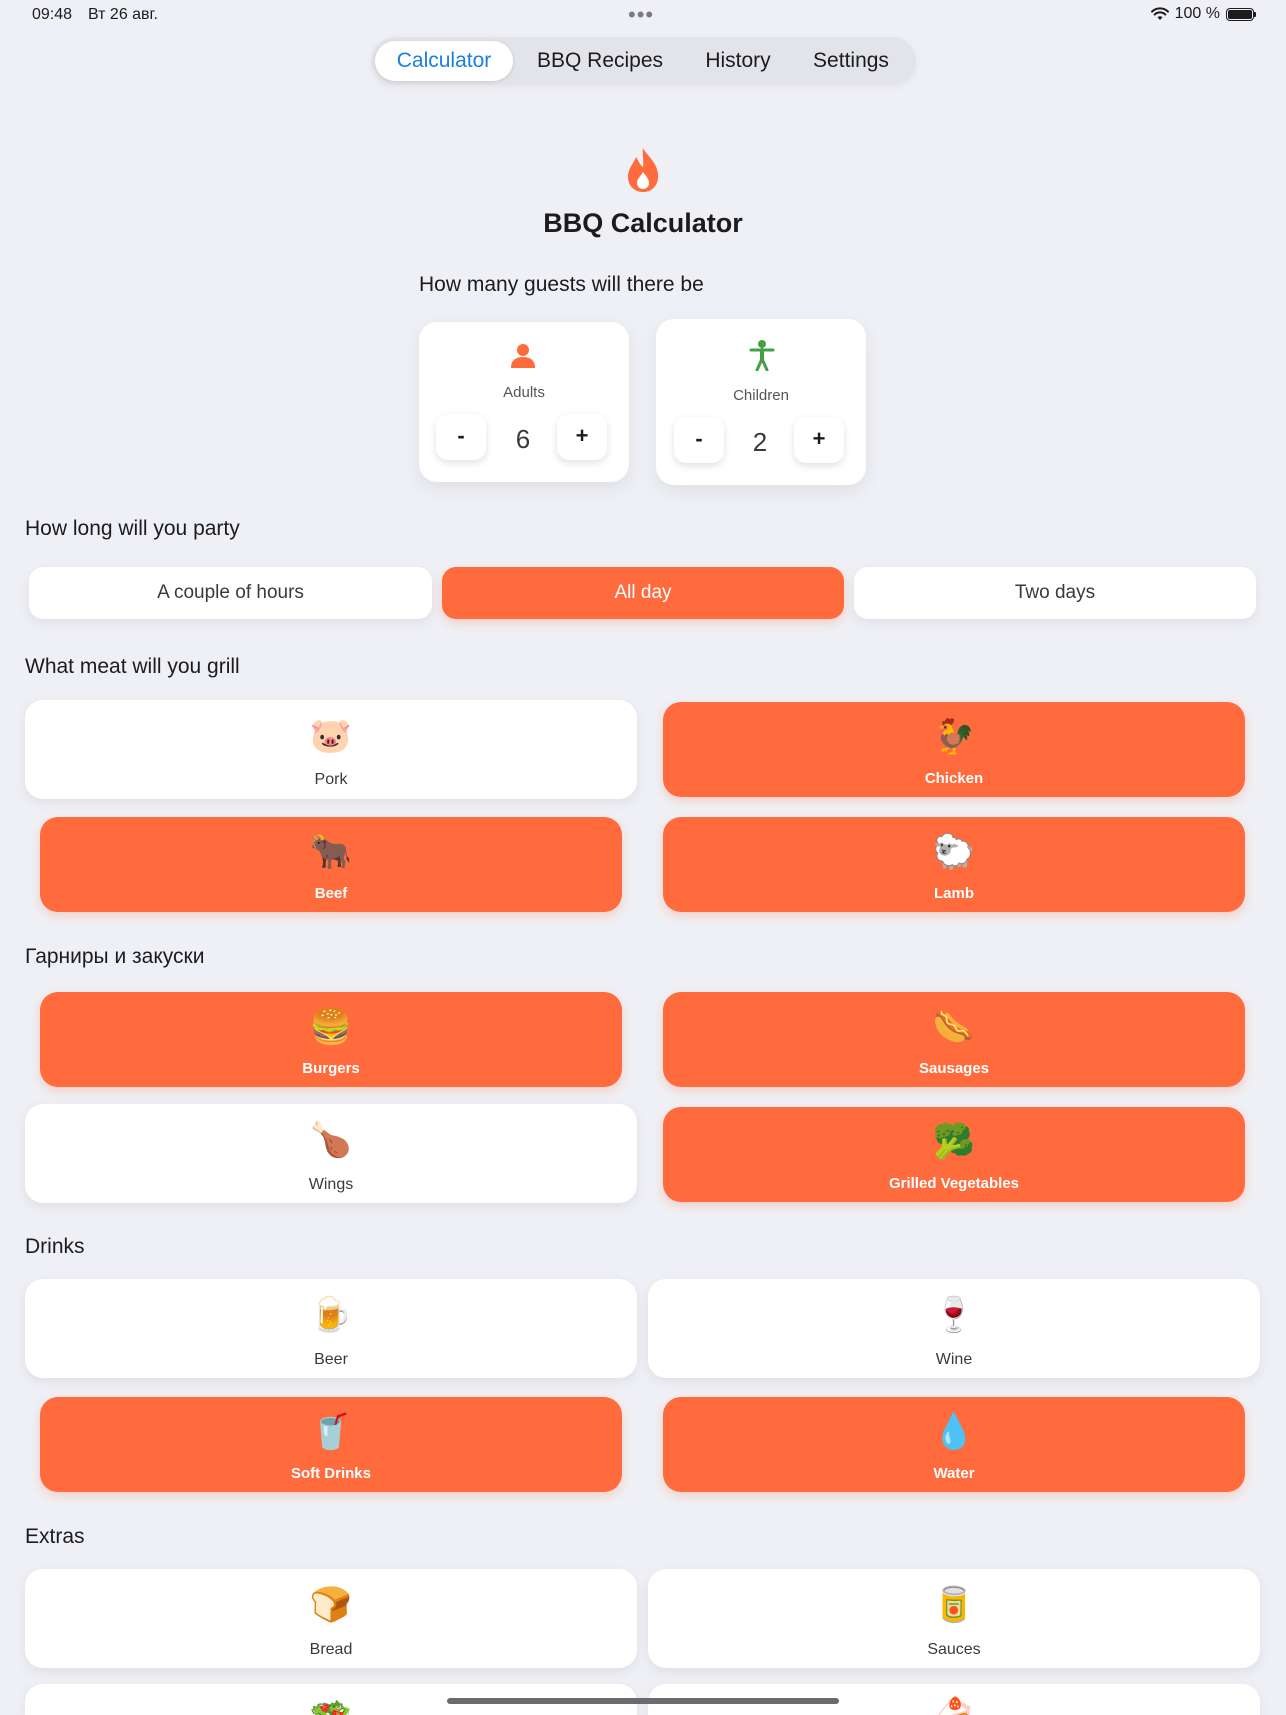 The width and height of the screenshot is (1286, 1715). Describe the element at coordinates (331, 852) in the screenshot. I see `ox-icon: 🐂` at that location.